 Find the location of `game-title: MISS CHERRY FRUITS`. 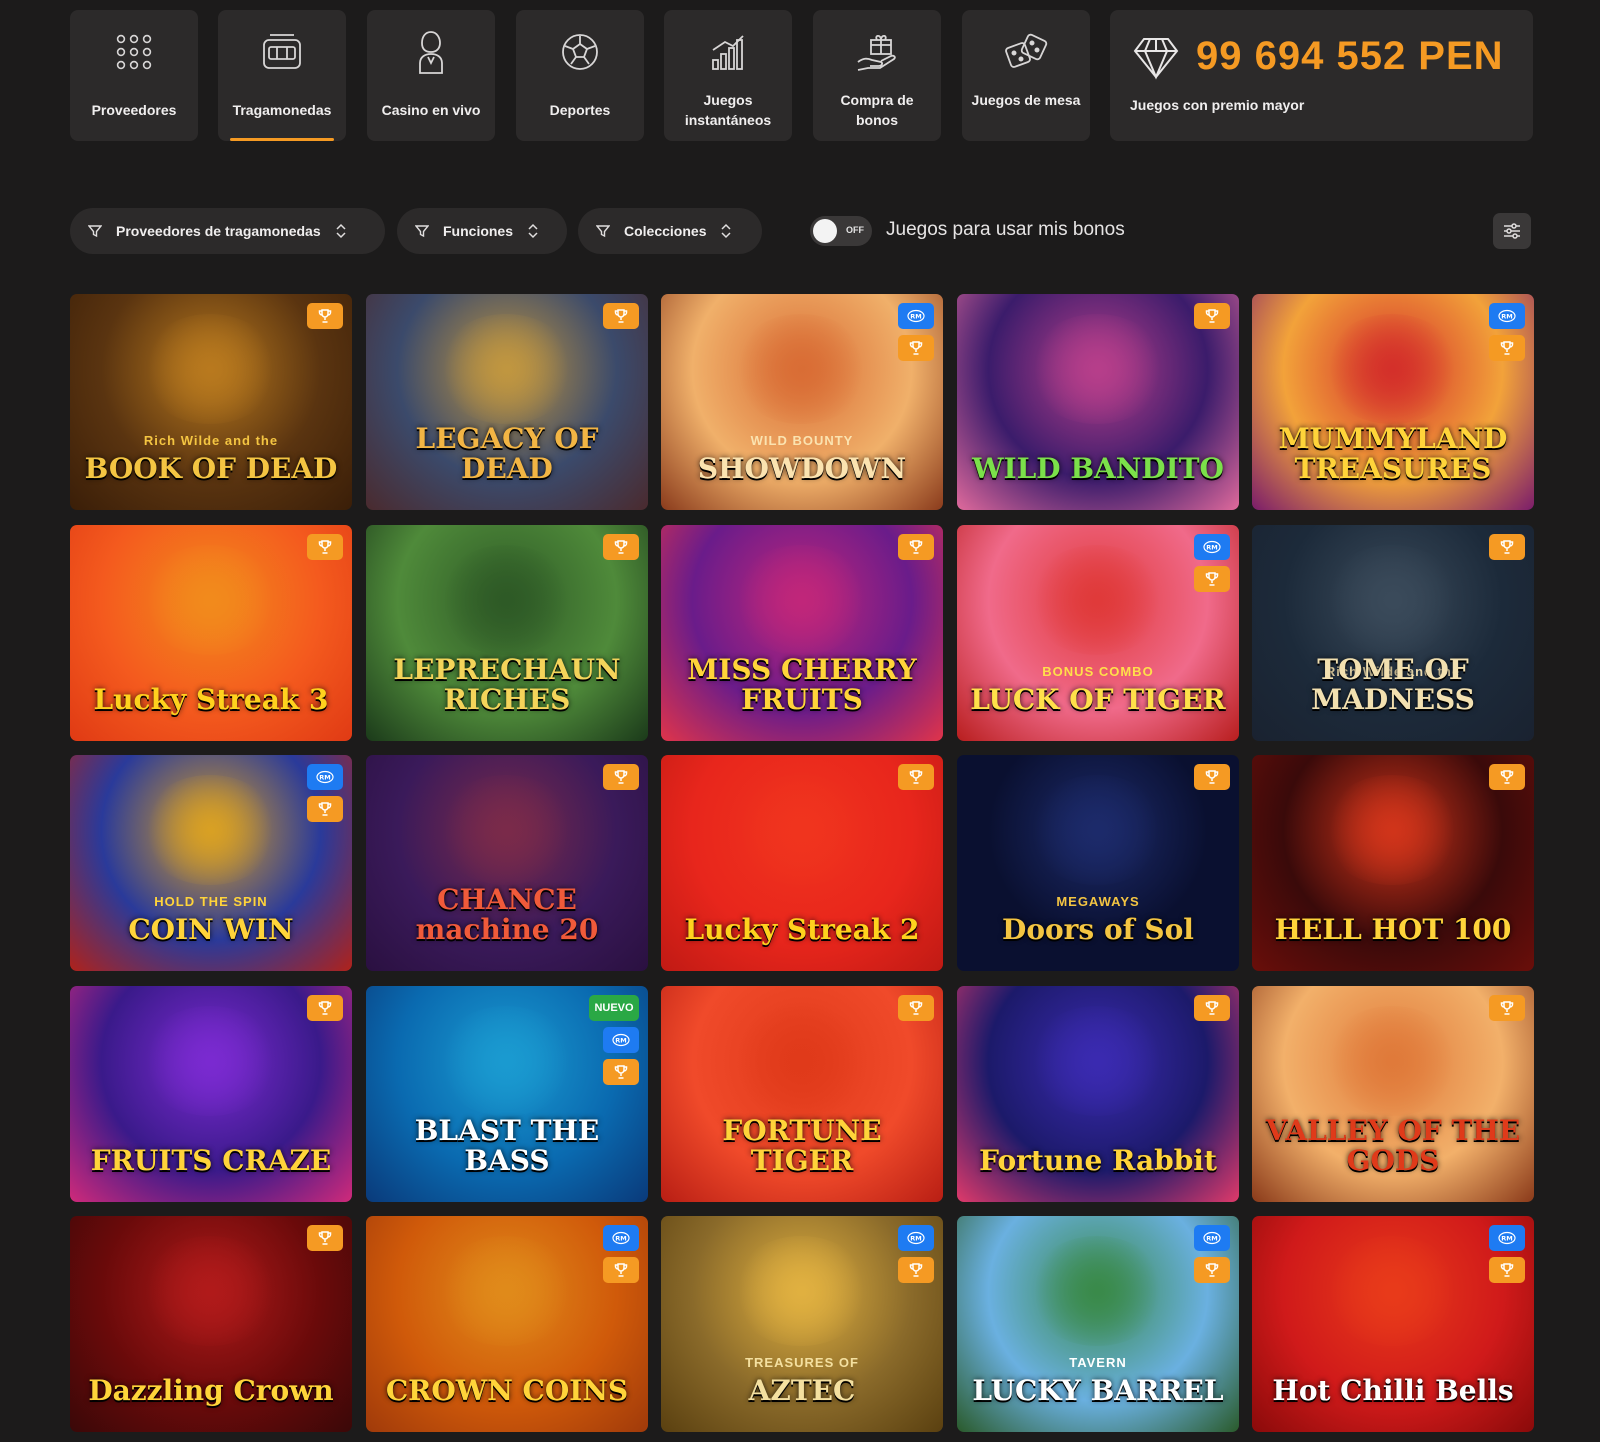

game-title: MISS CHERRY FRUITS is located at coordinates (802, 684).